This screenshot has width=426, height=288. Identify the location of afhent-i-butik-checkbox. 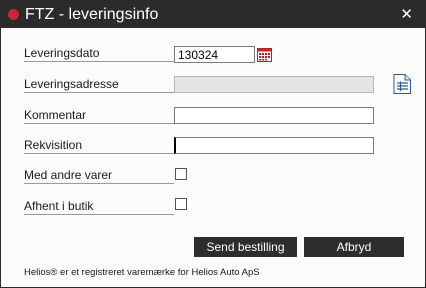
(181, 204).